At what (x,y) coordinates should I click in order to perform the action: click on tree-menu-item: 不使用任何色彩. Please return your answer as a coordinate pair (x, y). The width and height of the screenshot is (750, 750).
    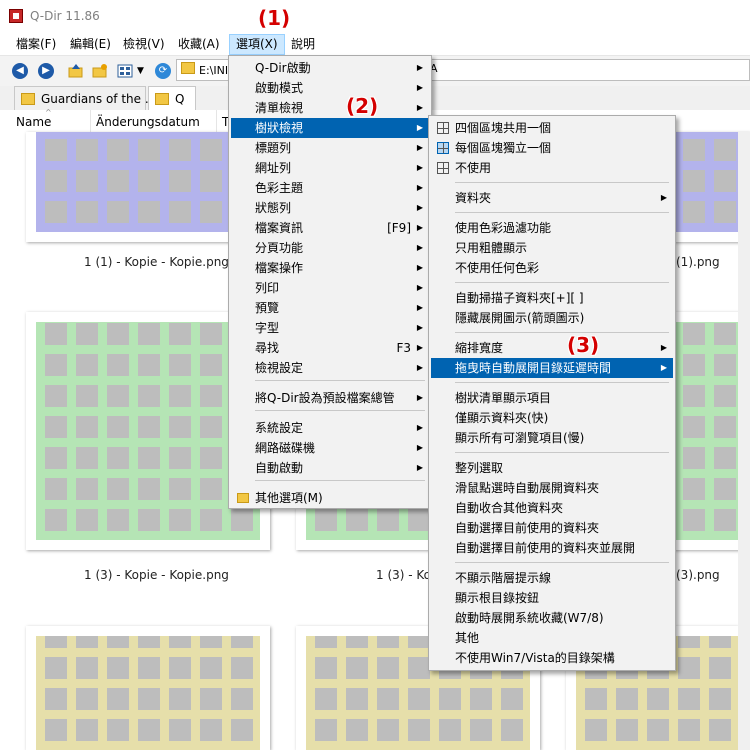
    Looking at the image, I should click on (552, 268).